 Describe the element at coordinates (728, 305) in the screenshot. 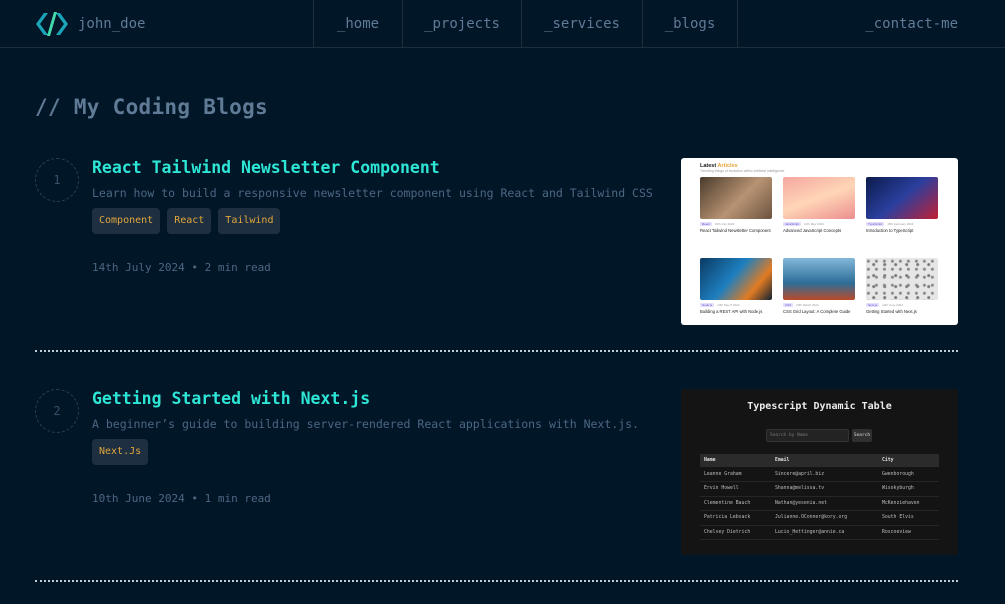

I see `article-date: 10th May 8 2024` at that location.